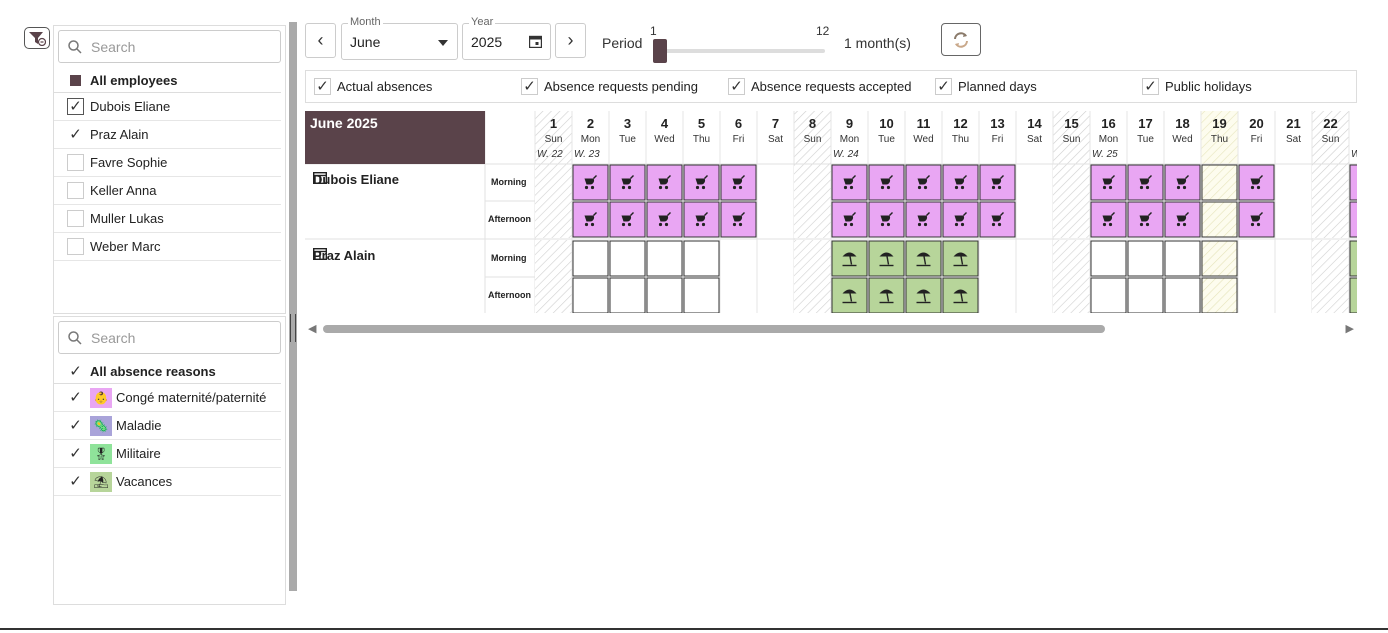 The image size is (1388, 633). Describe the element at coordinates (395, 137) in the screenshot. I see `month-title: June 2025` at that location.